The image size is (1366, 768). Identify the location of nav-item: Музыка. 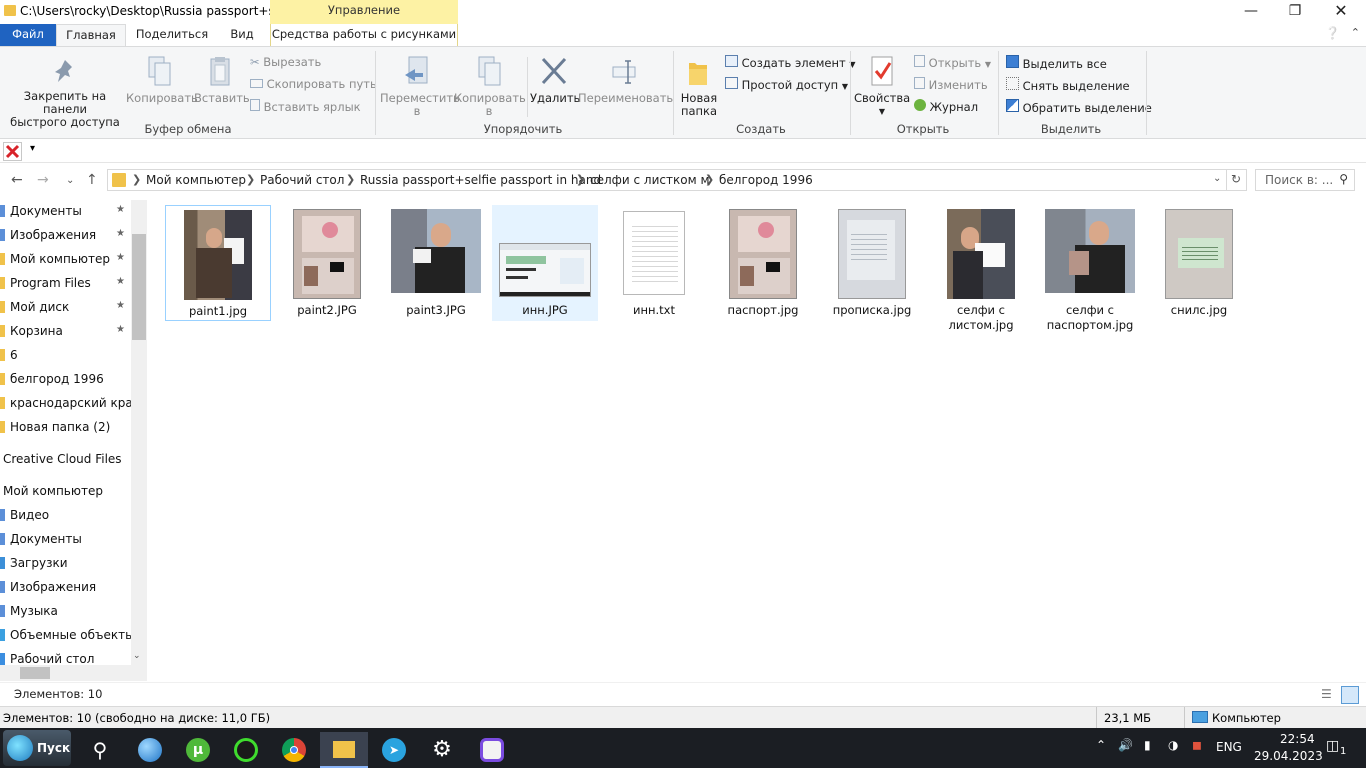
(65, 612).